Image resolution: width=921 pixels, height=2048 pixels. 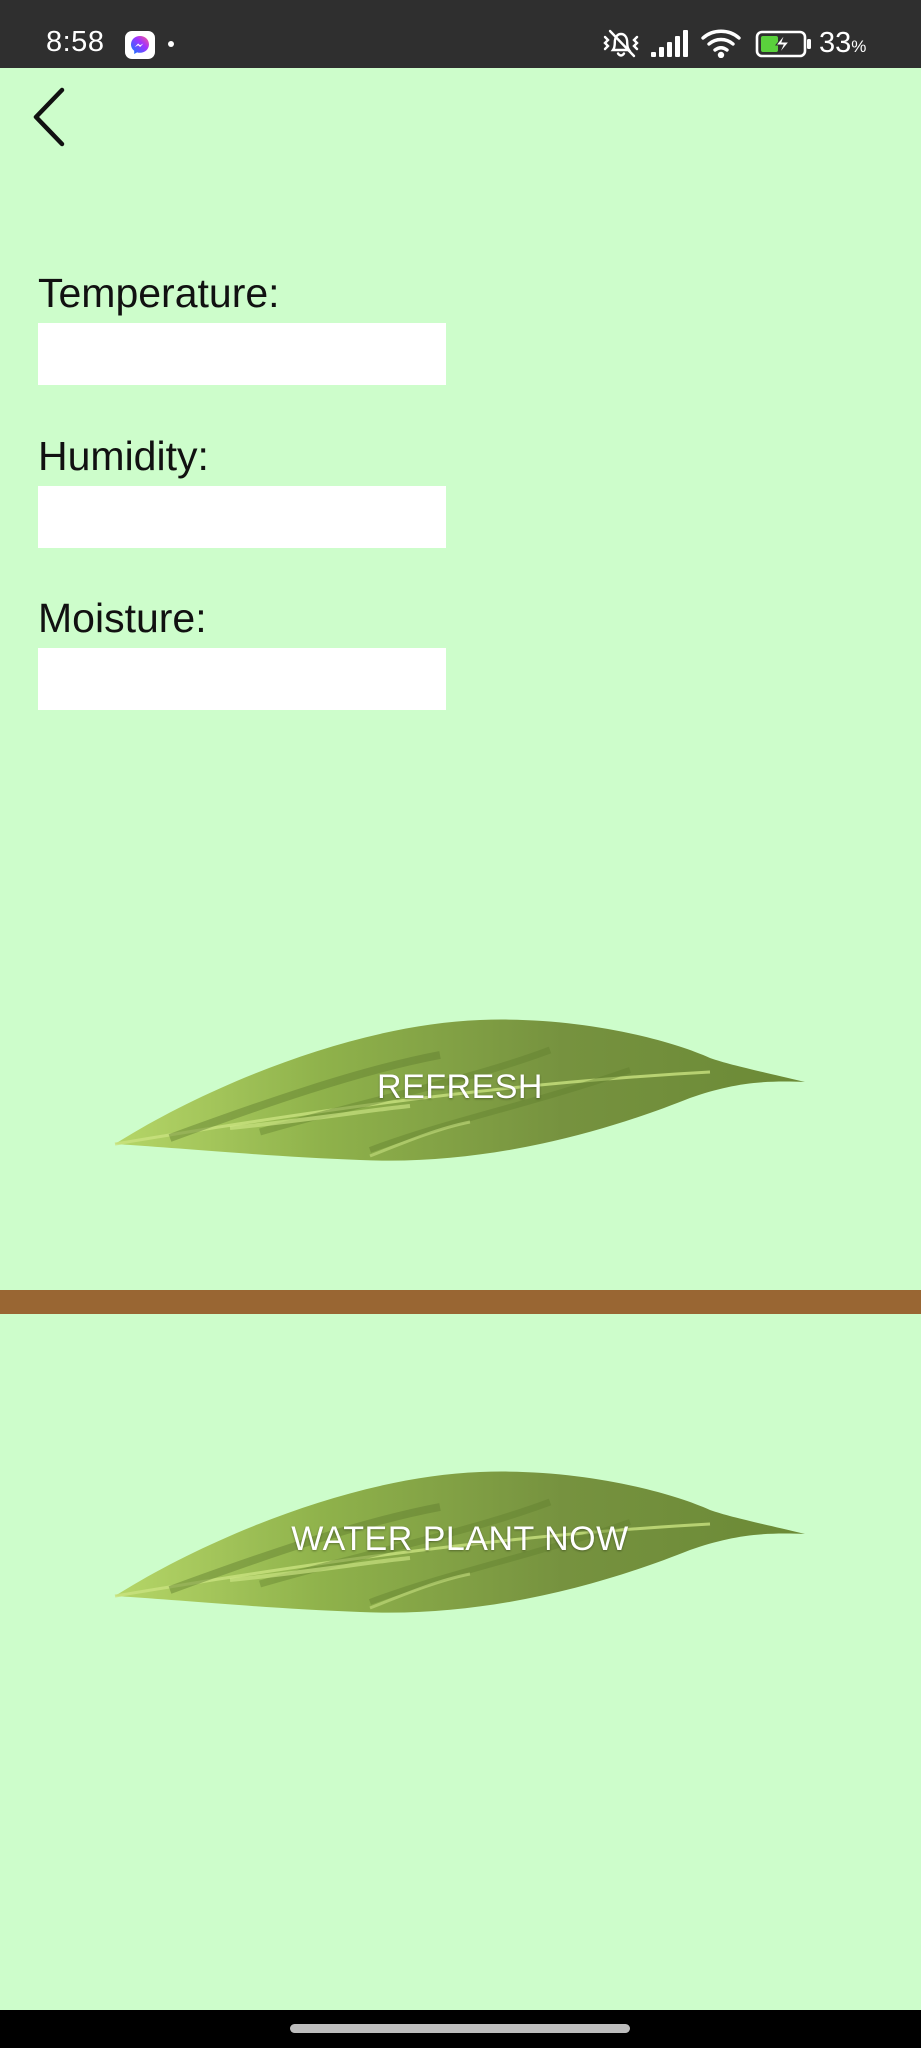 What do you see at coordinates (123, 456) in the screenshot?
I see `humidity-label: Humidity:` at bounding box center [123, 456].